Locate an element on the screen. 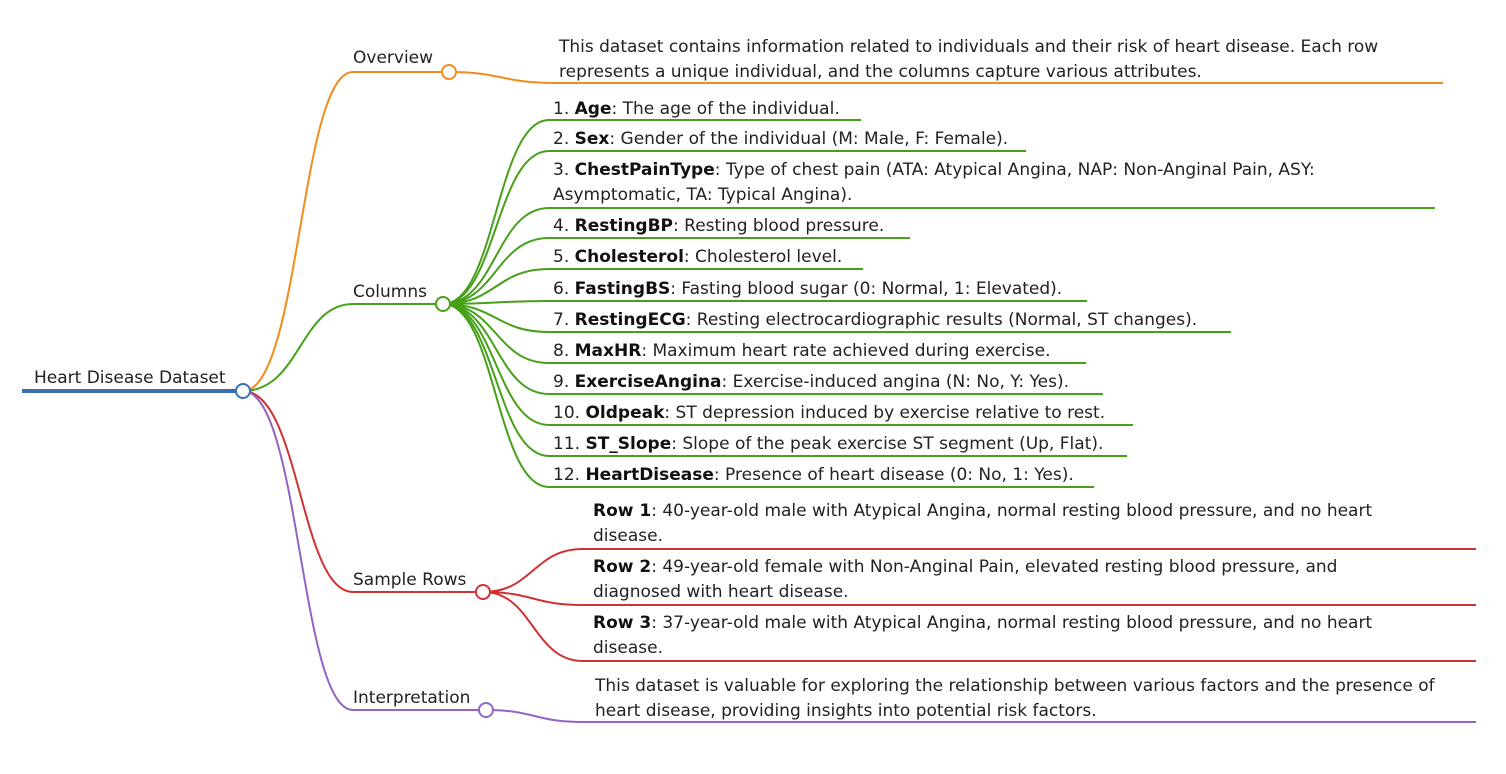  column-item: 1. Age: The age of the individual. is located at coordinates (696, 109).